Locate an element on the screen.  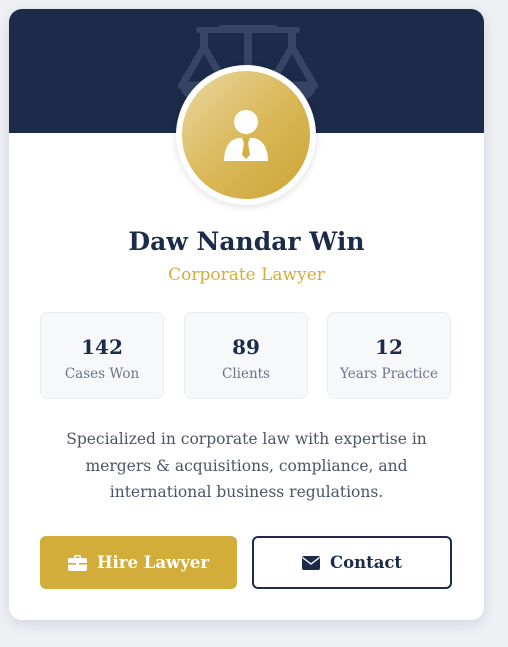
hire-lawyer-label: Hire Lawyer is located at coordinates (153, 562).